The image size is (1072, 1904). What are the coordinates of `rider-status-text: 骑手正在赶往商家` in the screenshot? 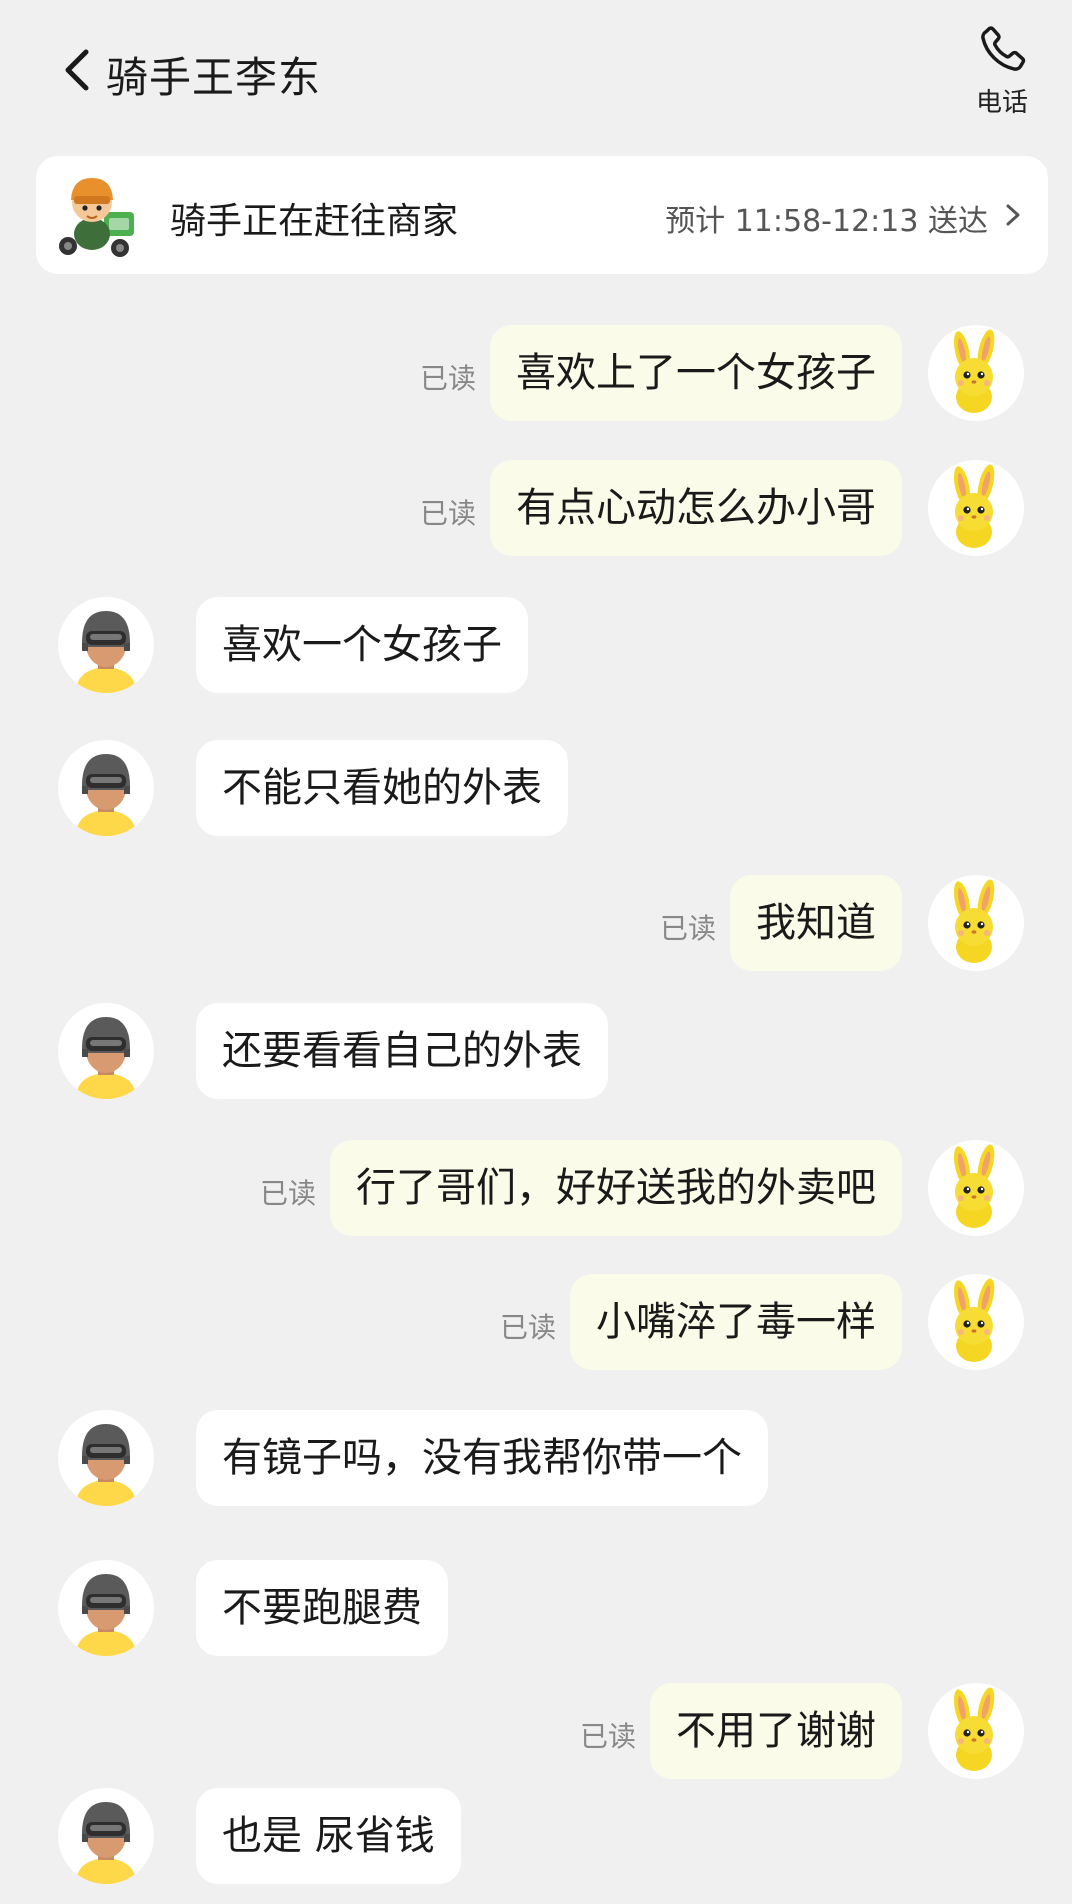 It's located at (314, 221).